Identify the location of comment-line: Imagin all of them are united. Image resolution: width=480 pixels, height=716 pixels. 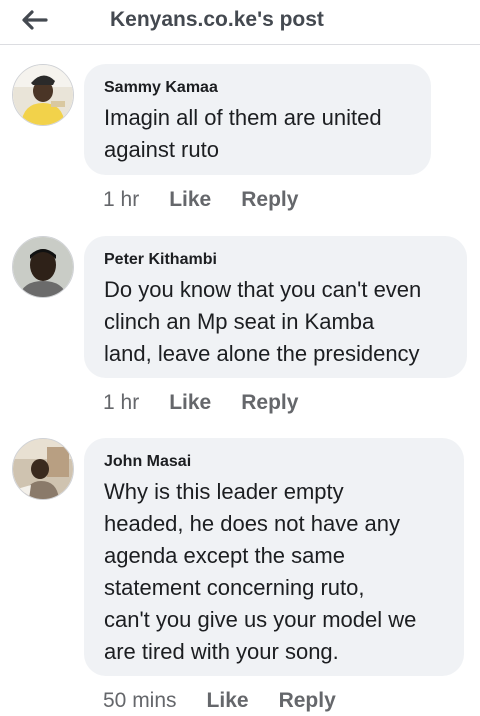
(243, 117).